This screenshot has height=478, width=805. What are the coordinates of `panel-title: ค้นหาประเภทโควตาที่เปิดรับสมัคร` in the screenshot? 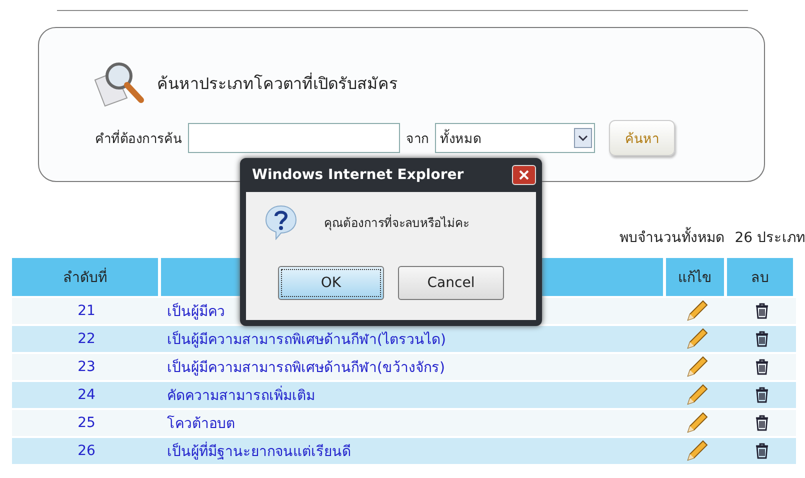 It's located at (277, 83).